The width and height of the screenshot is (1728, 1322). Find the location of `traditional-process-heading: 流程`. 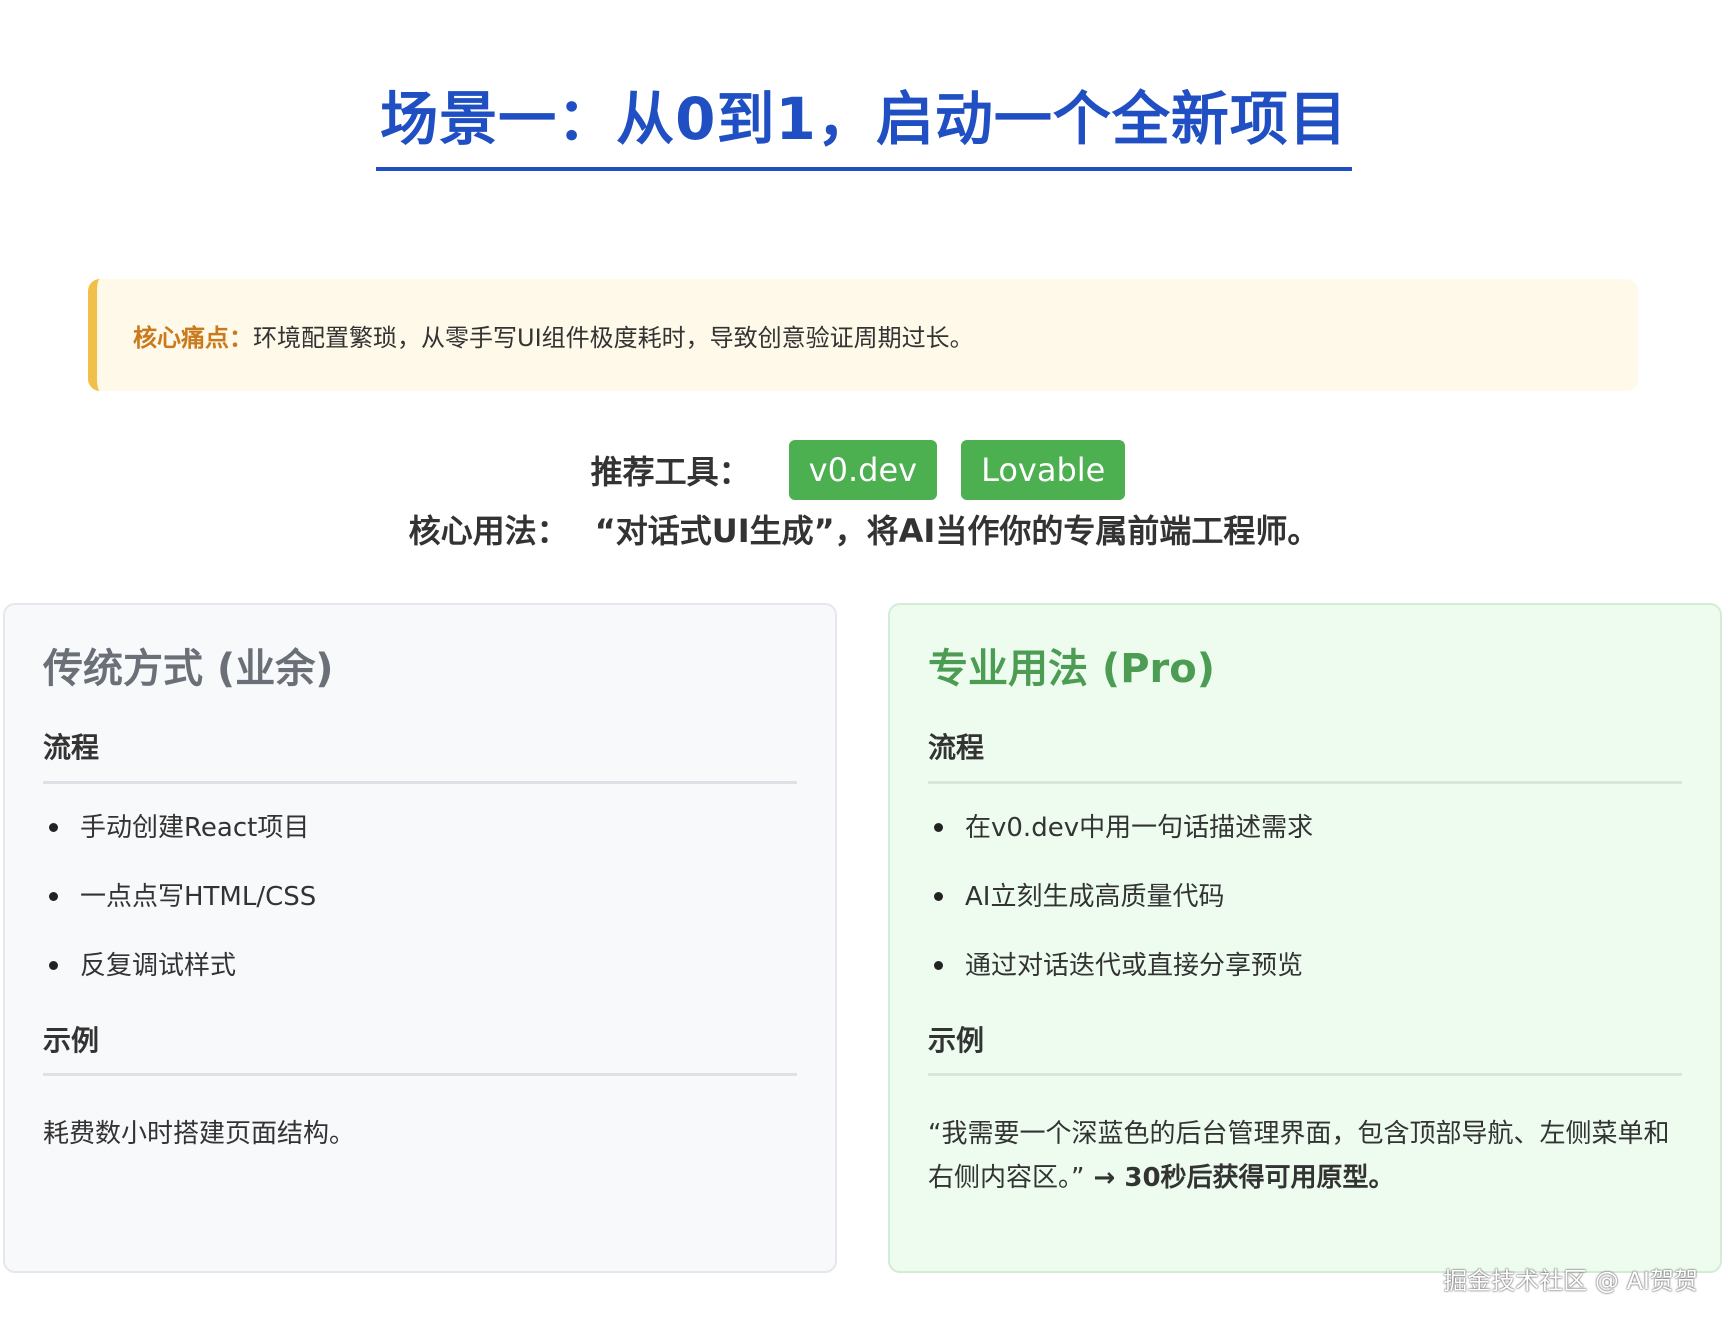

traditional-process-heading: 流程 is located at coordinates (420, 757).